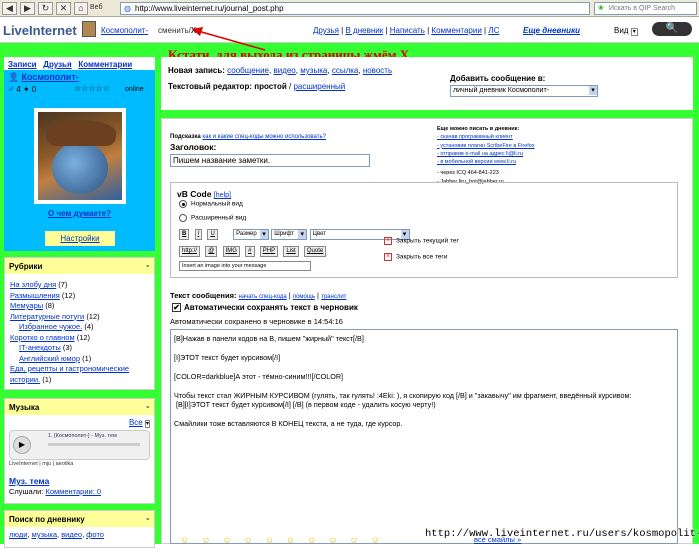 This screenshot has width=699, height=552. What do you see at coordinates (40, 30) in the screenshot?
I see `site-logo: LiveInternet` at bounding box center [40, 30].